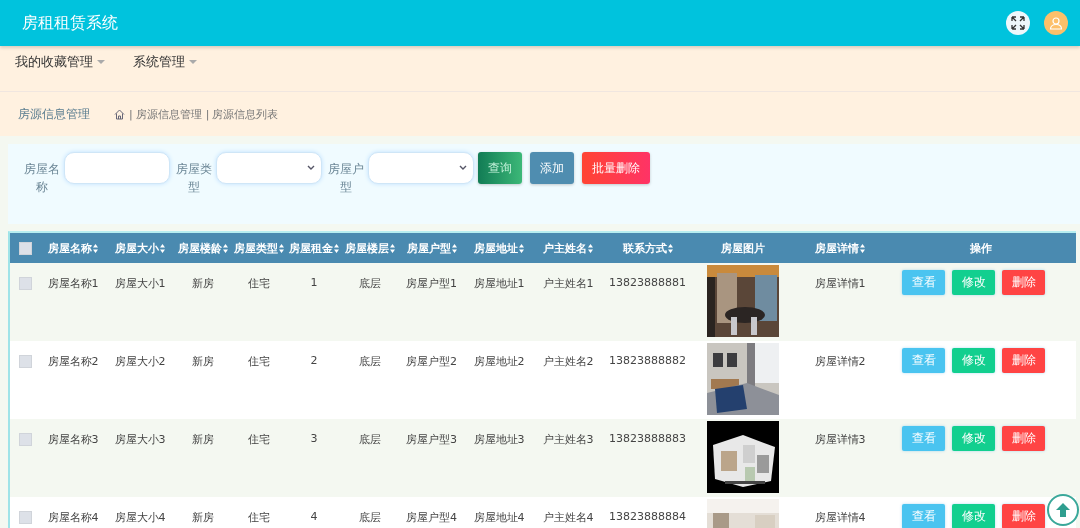 This screenshot has width=1080, height=528. I want to click on table-cell: 房屋地址2, so click(499, 361).